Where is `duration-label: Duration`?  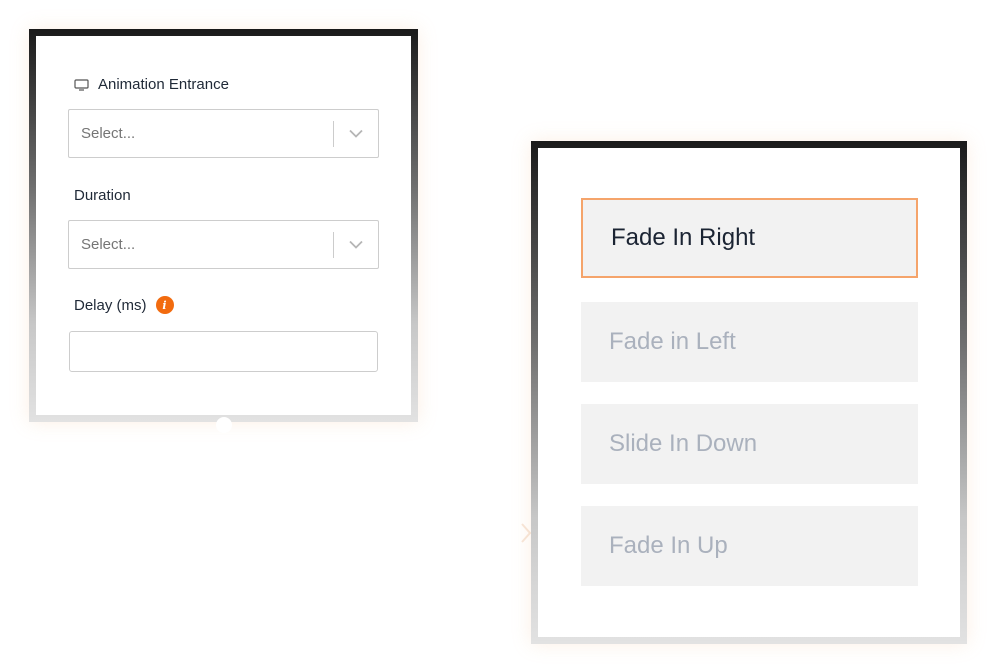
duration-label: Duration is located at coordinates (102, 195).